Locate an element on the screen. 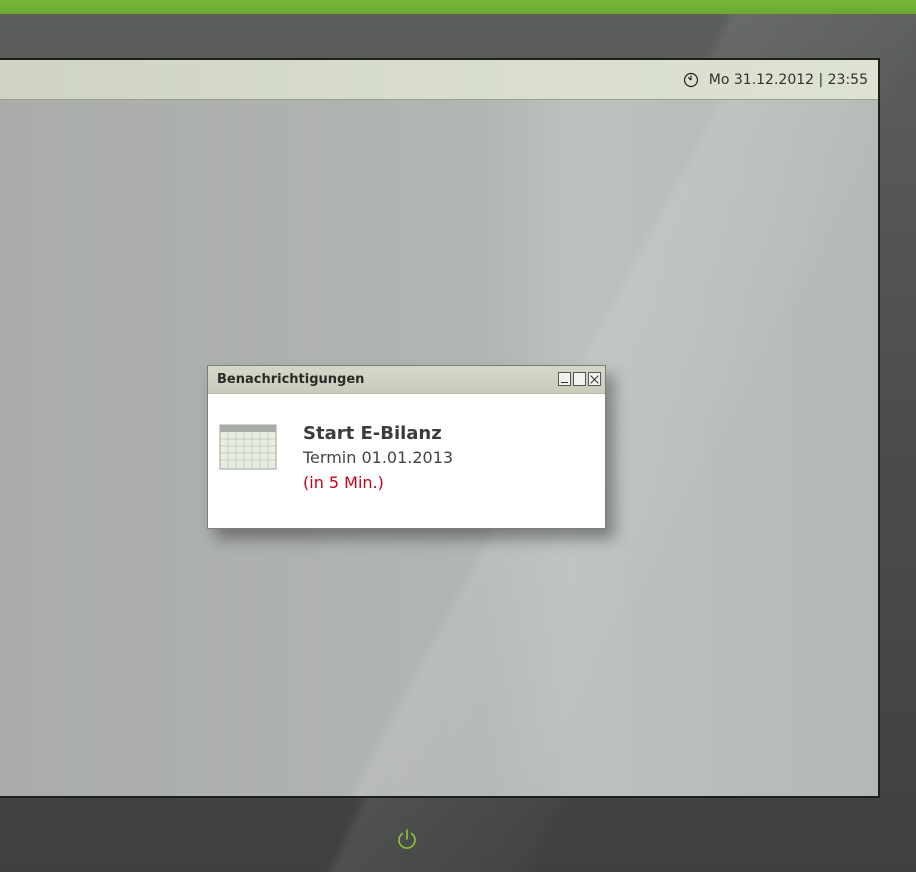 The height and width of the screenshot is (872, 916). taskbar: Mo 31.12.2012 | 23:55 is located at coordinates (439, 80).